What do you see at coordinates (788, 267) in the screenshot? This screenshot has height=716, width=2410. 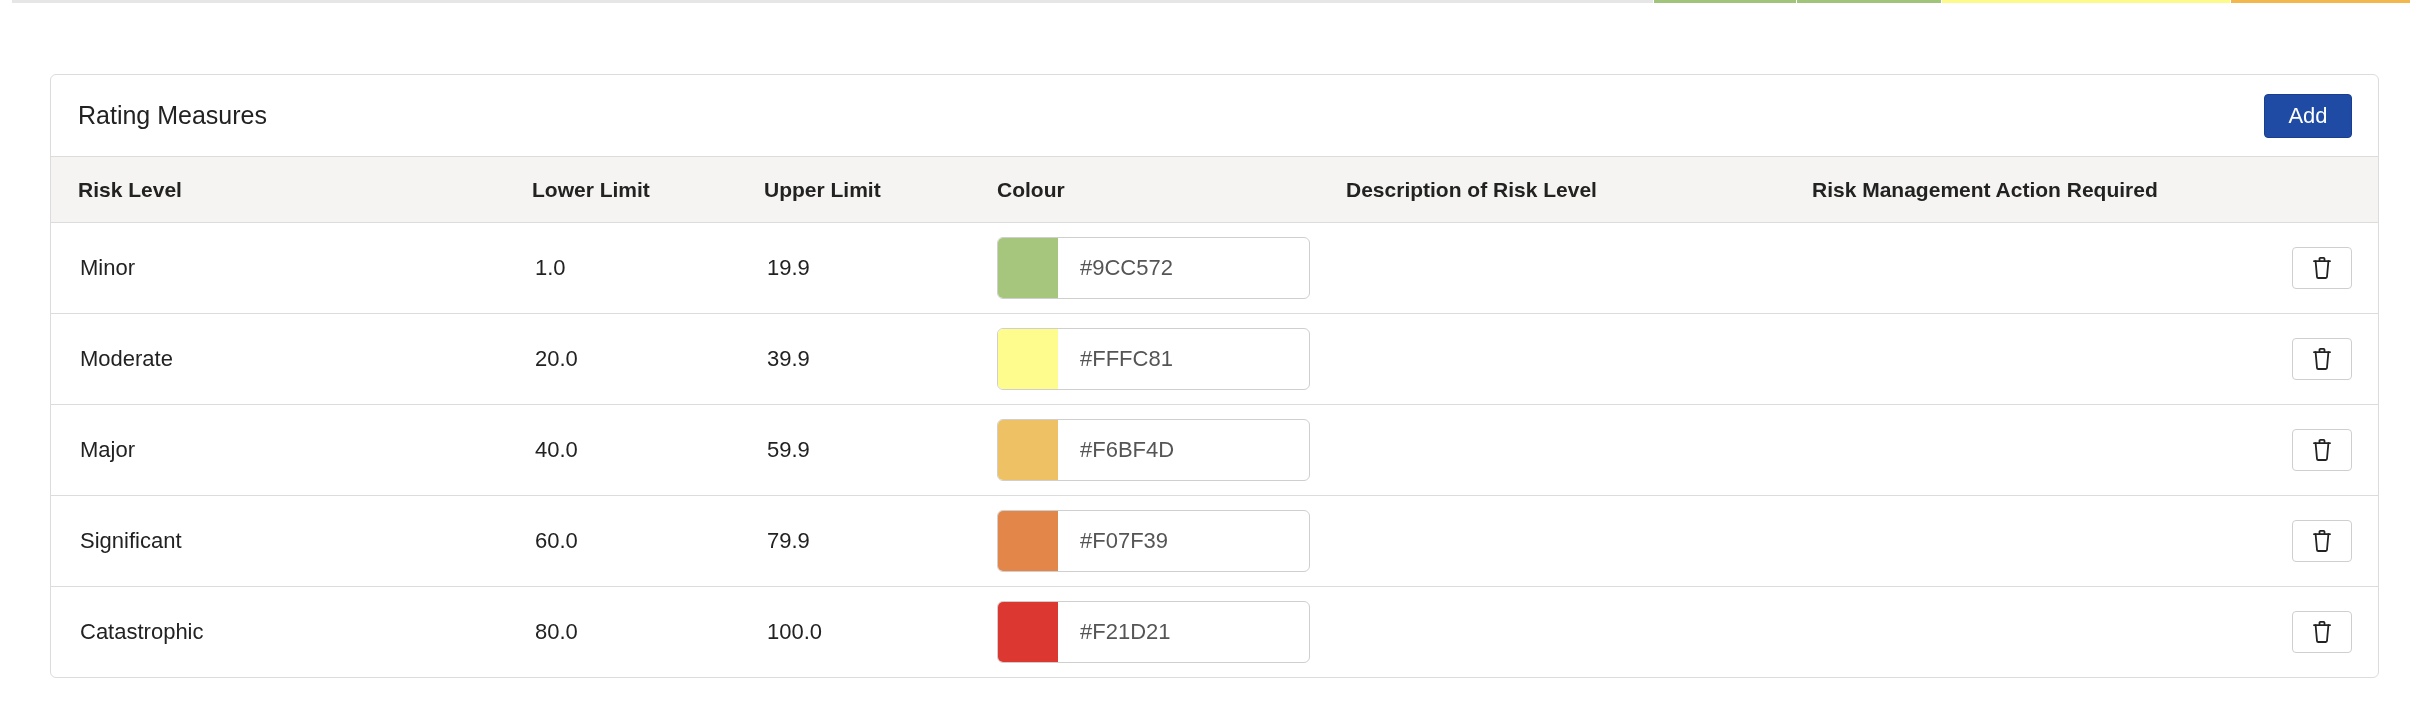 I see `table-cell: 19.9` at bounding box center [788, 267].